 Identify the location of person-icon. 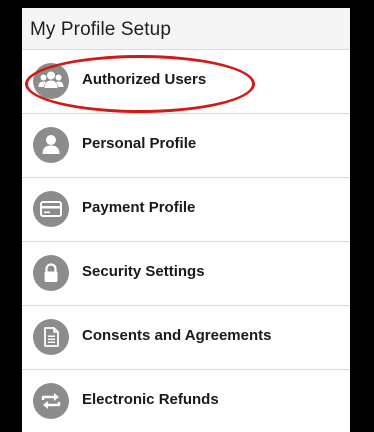
(51, 145).